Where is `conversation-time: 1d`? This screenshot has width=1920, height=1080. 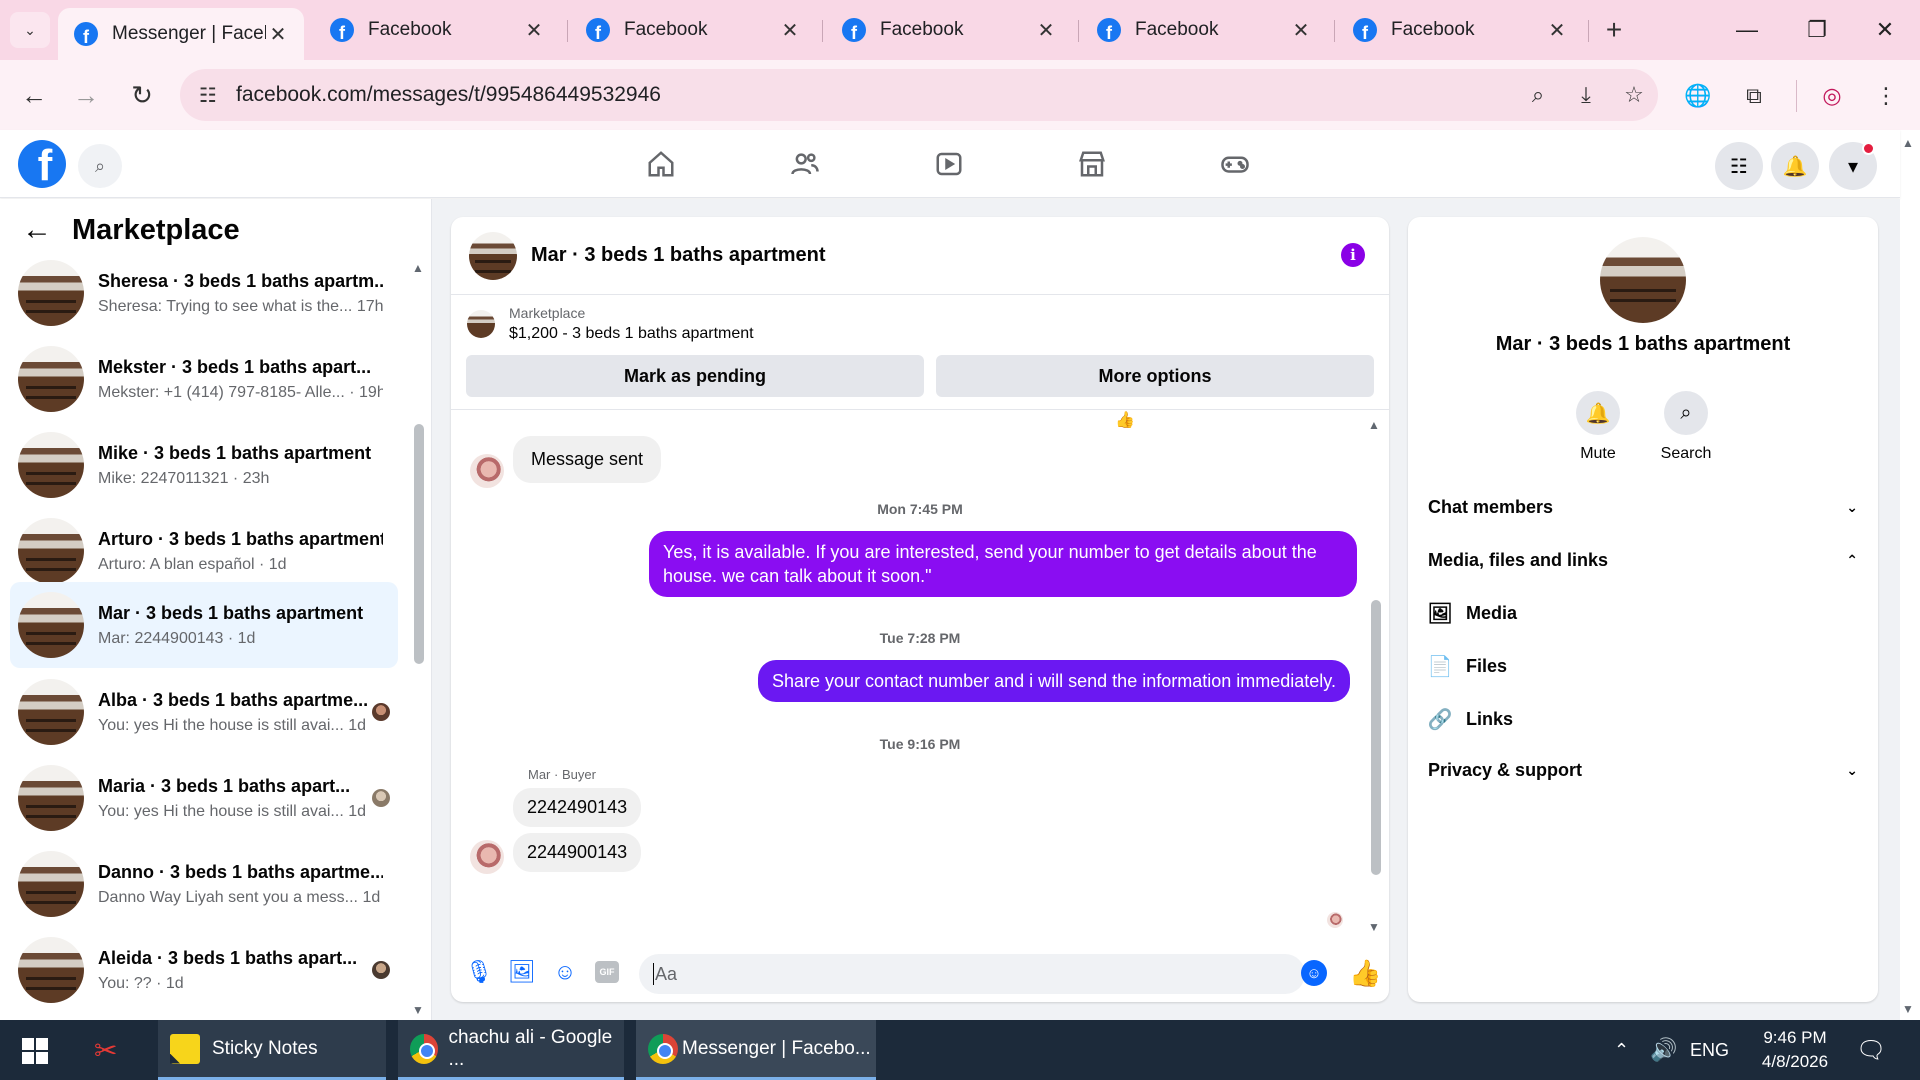 conversation-time: 1d is located at coordinates (357, 811).